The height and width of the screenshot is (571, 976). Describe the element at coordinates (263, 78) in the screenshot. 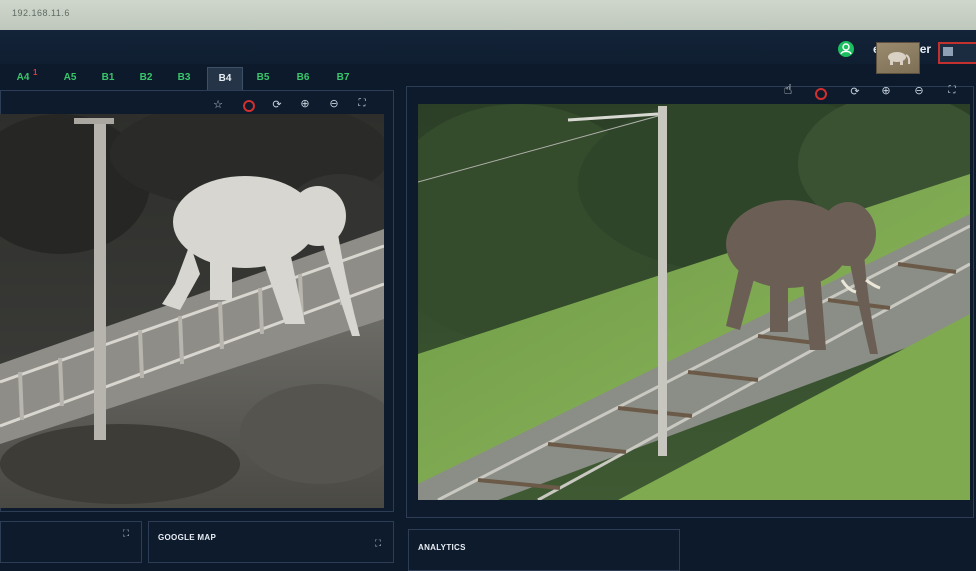

I see `tab-b5: B5` at that location.